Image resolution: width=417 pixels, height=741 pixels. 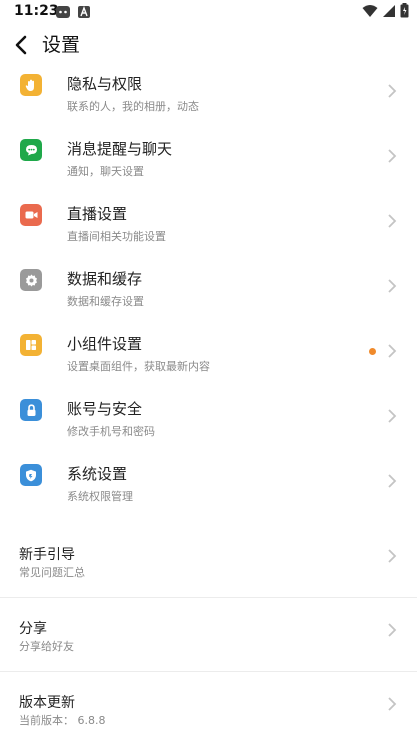 I want to click on menu-subtitle: 修改手机号和密码, so click(x=111, y=431).